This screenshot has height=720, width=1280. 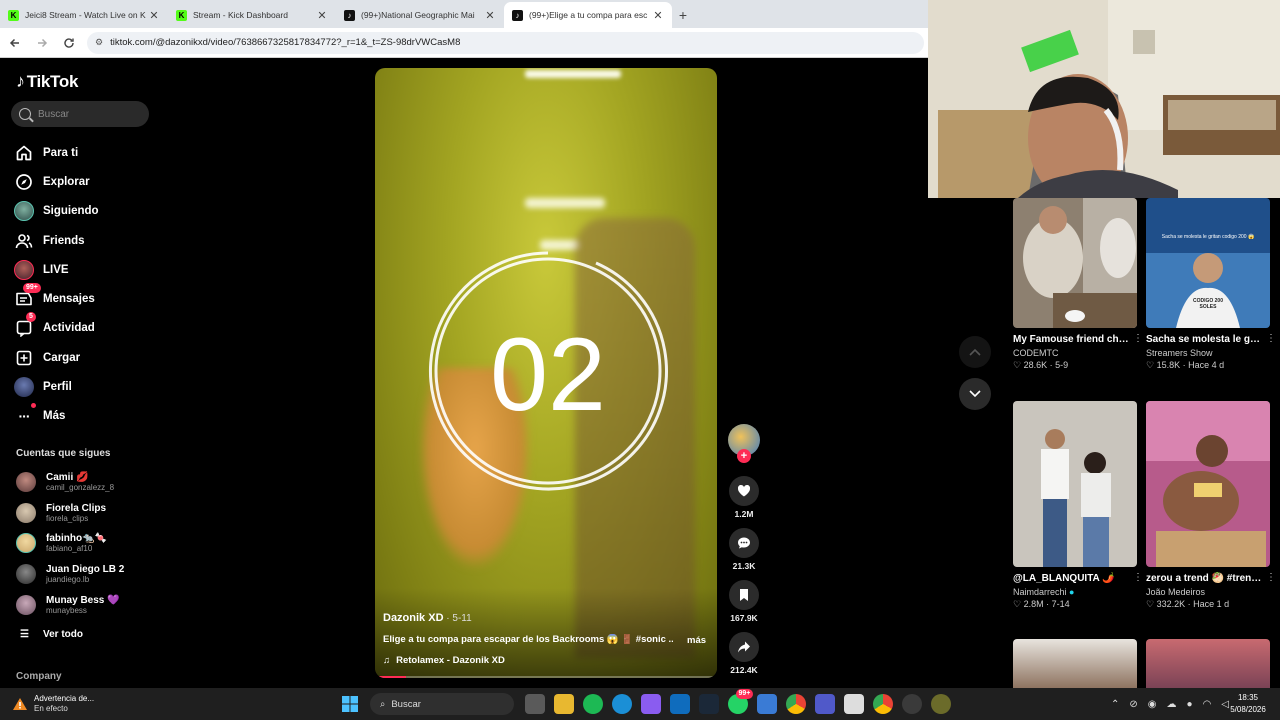 What do you see at coordinates (51, 634) in the screenshot?
I see `see-all-button: ☰ Ver todo` at bounding box center [51, 634].